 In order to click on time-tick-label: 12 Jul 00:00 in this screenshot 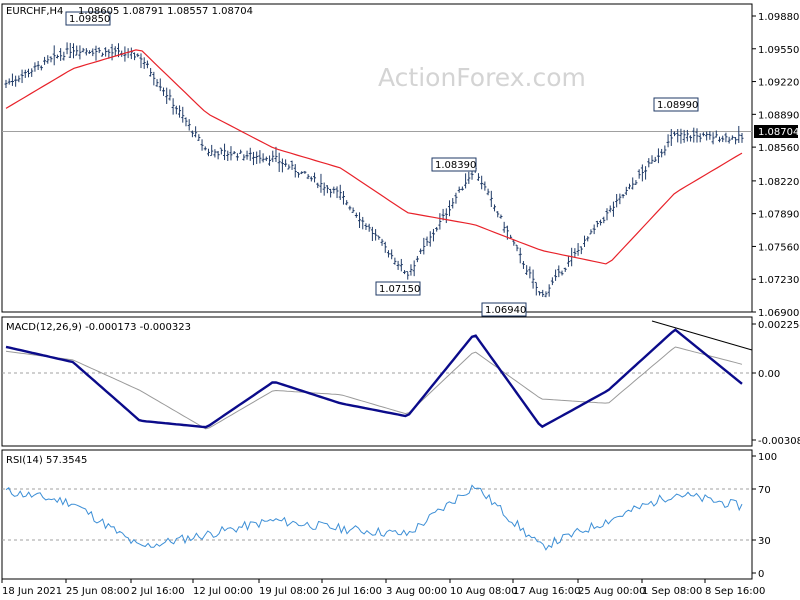, I will do `click(223, 591)`.